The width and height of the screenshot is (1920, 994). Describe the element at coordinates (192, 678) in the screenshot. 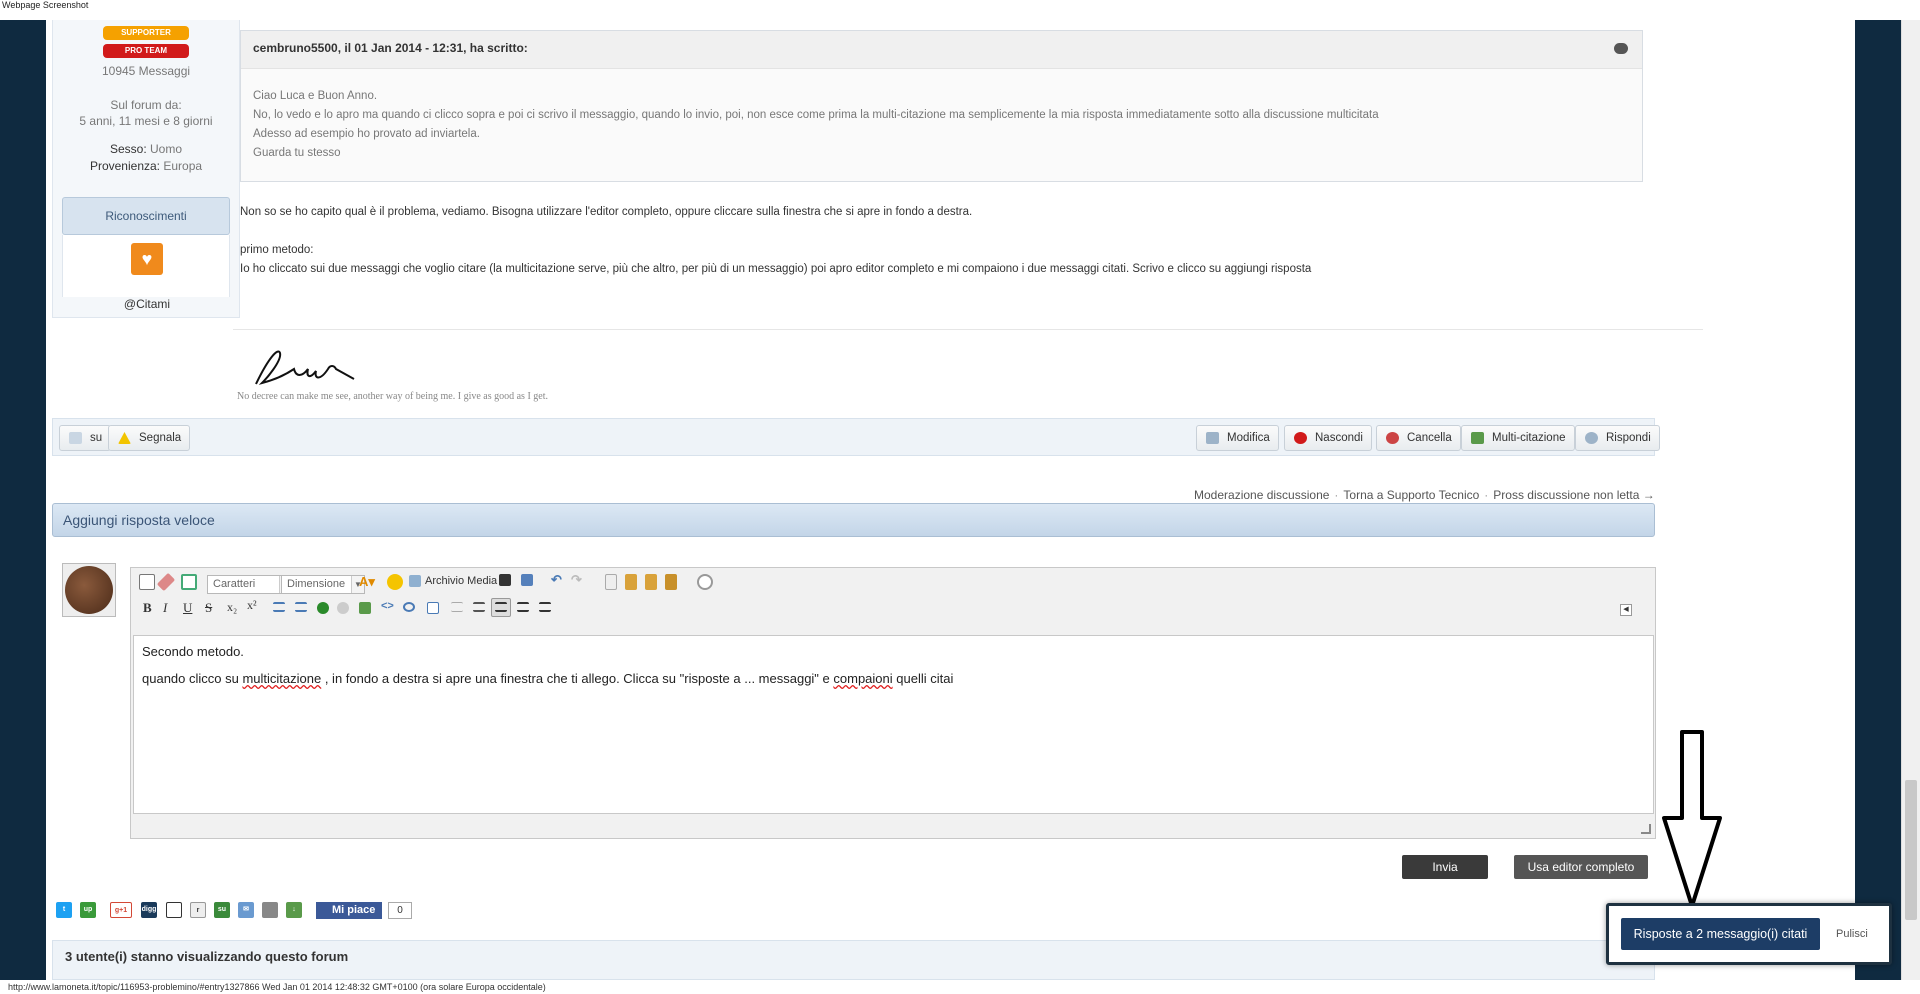

I see `editor-text: quando clicco su` at that location.